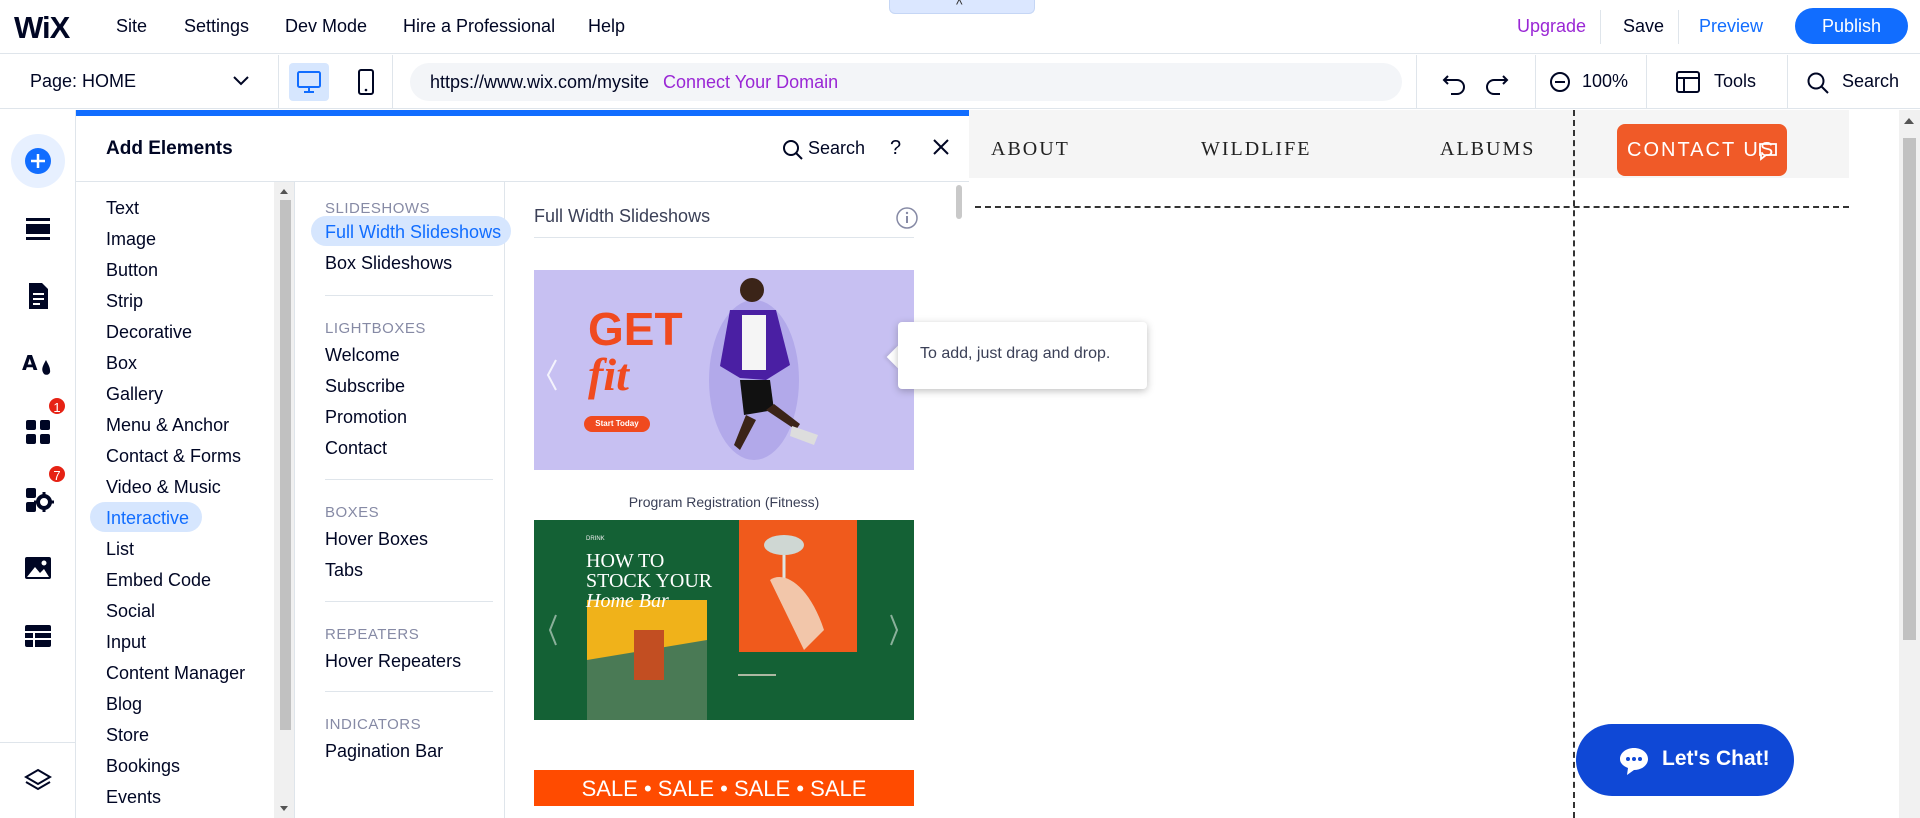 This screenshot has height=818, width=1920. Describe the element at coordinates (167, 425) in the screenshot. I see `category-menu-anchor: Menu & Anchor` at that location.